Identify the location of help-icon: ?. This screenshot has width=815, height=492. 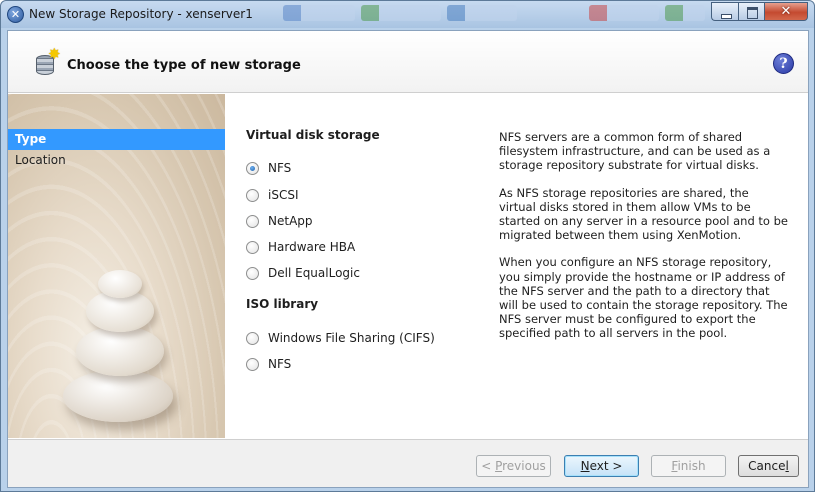
(783, 63).